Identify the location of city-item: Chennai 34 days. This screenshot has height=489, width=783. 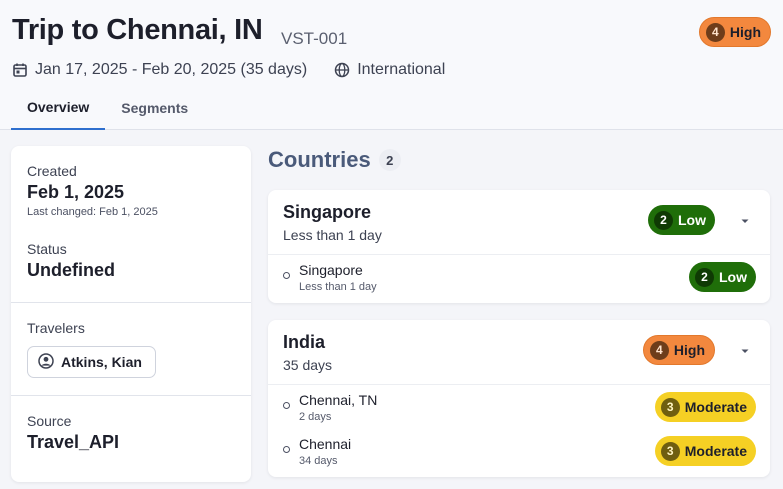
(317, 451).